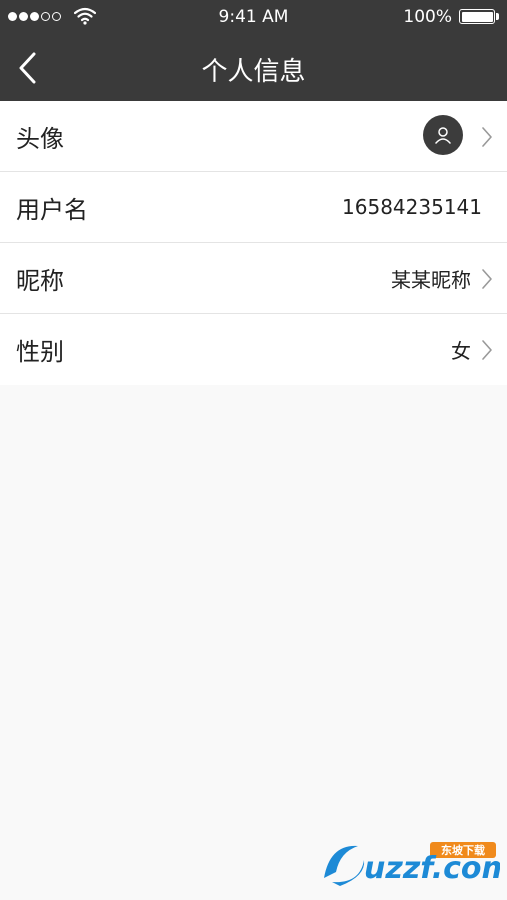  What do you see at coordinates (253, 136) in the screenshot?
I see `row-avatar: 头像` at bounding box center [253, 136].